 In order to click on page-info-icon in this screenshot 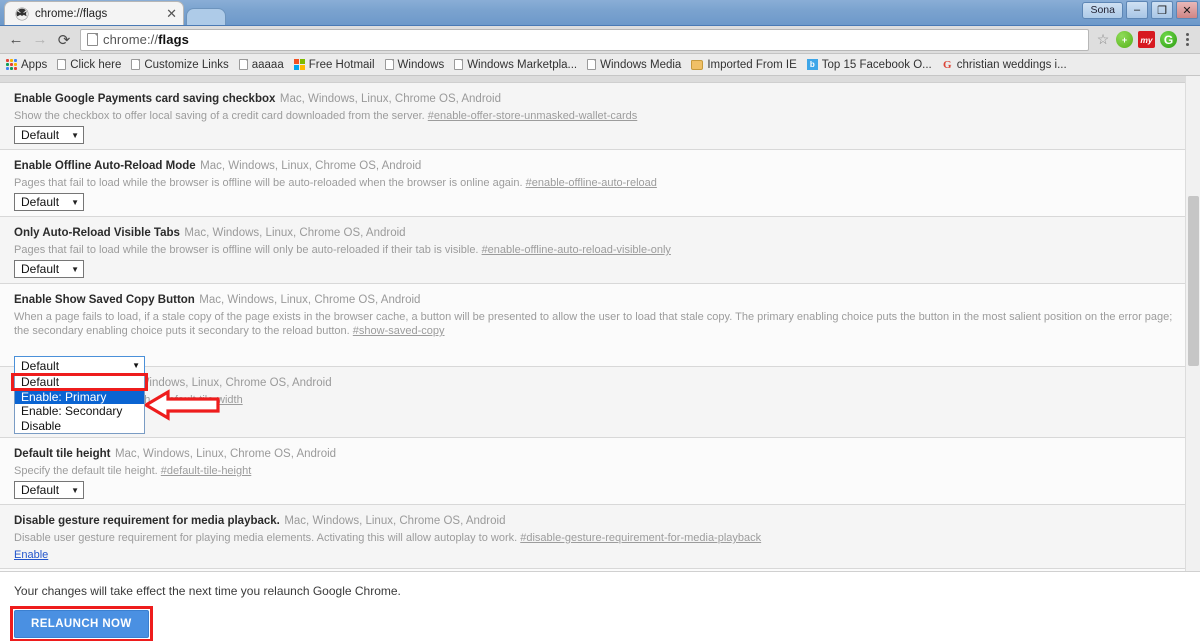, I will do `click(92, 39)`.